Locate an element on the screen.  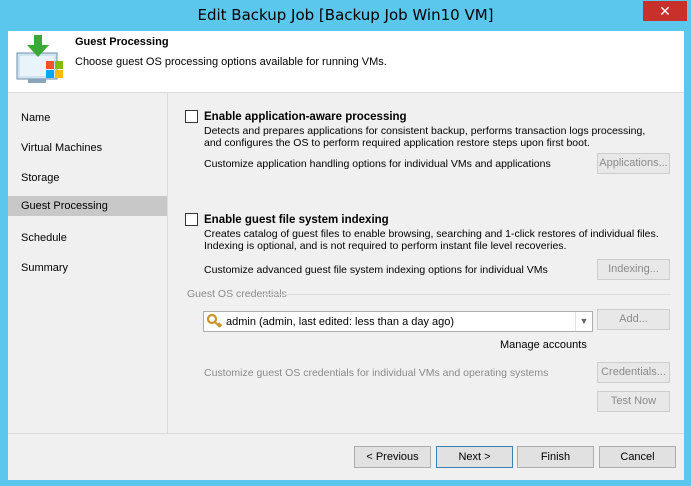
indexing-label: Enable guest file system indexing is located at coordinates (296, 220).